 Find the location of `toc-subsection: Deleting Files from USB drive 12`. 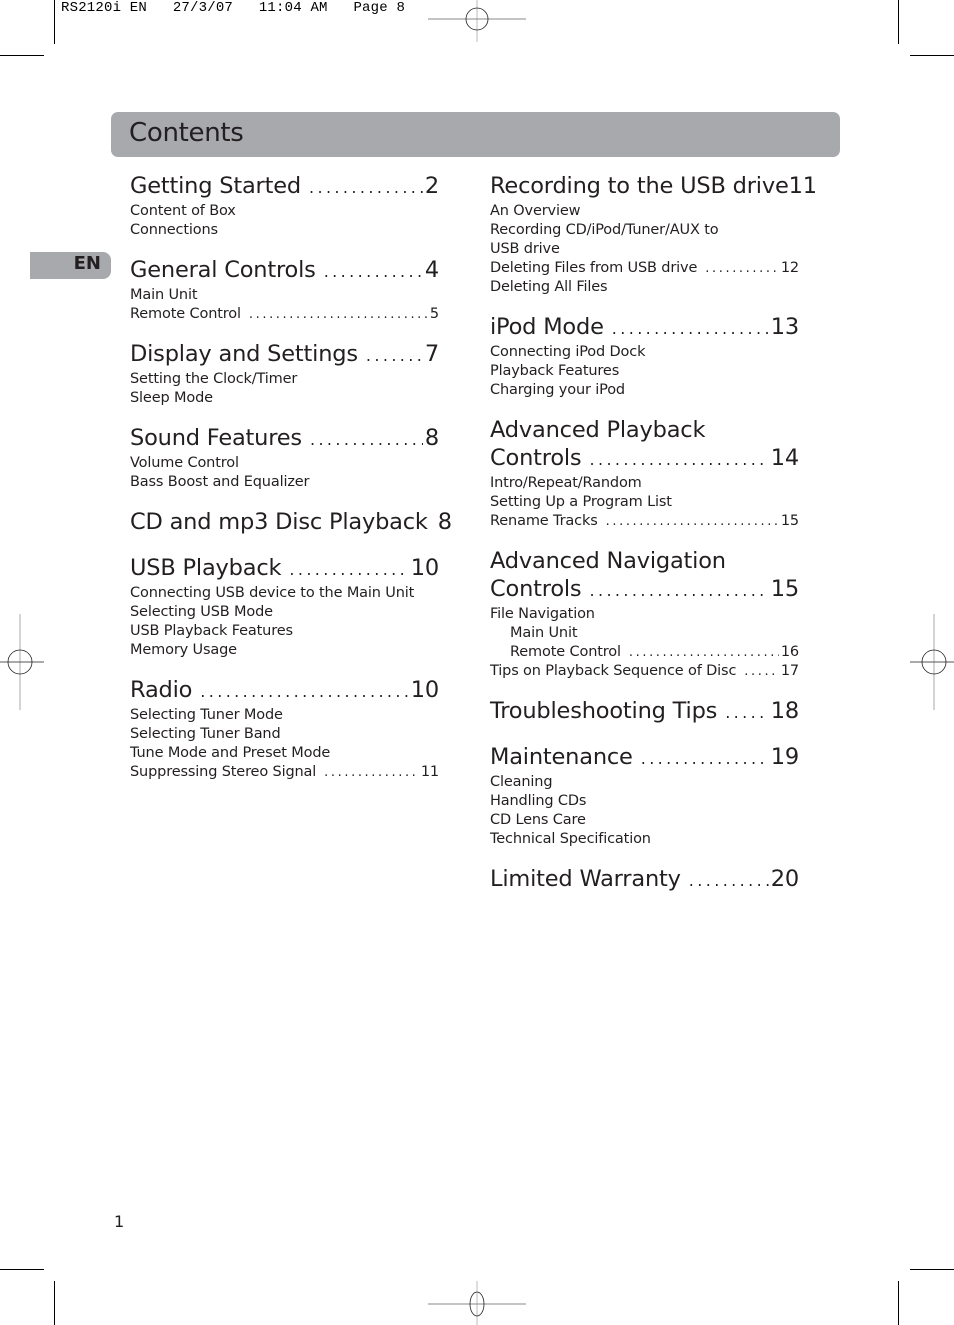

toc-subsection: Deleting Files from USB drive 12 is located at coordinates (644, 268).